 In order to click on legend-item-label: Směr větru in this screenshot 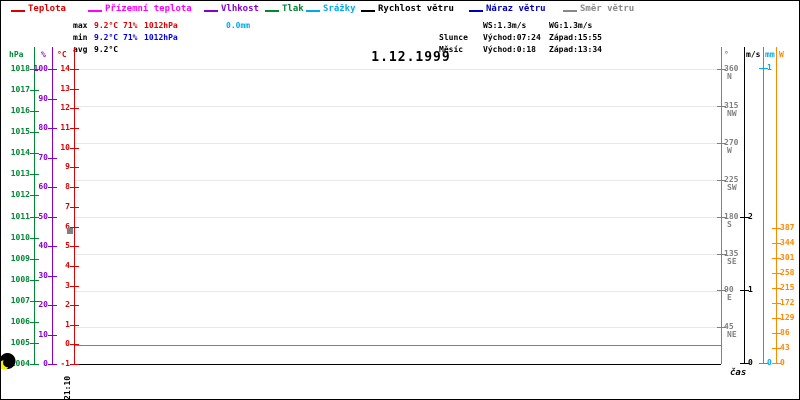, I will do `click(607, 9)`.